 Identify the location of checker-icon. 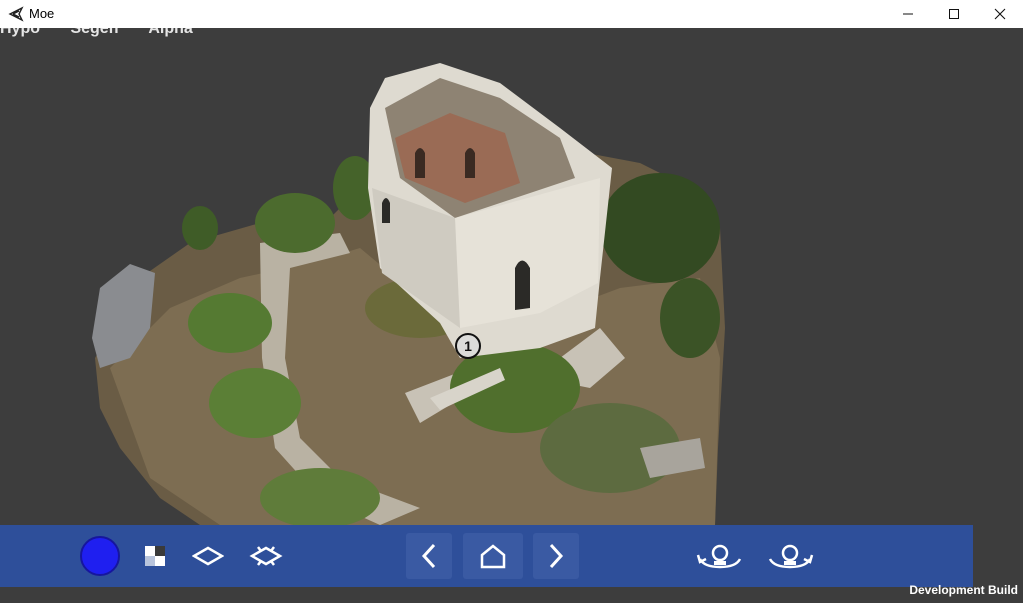
(155, 556).